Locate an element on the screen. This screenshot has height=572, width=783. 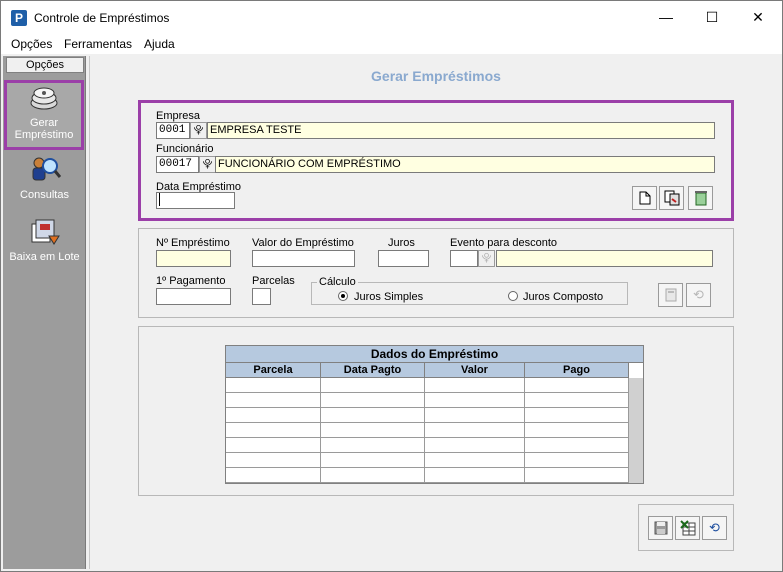
juros-field is located at coordinates (403, 258).